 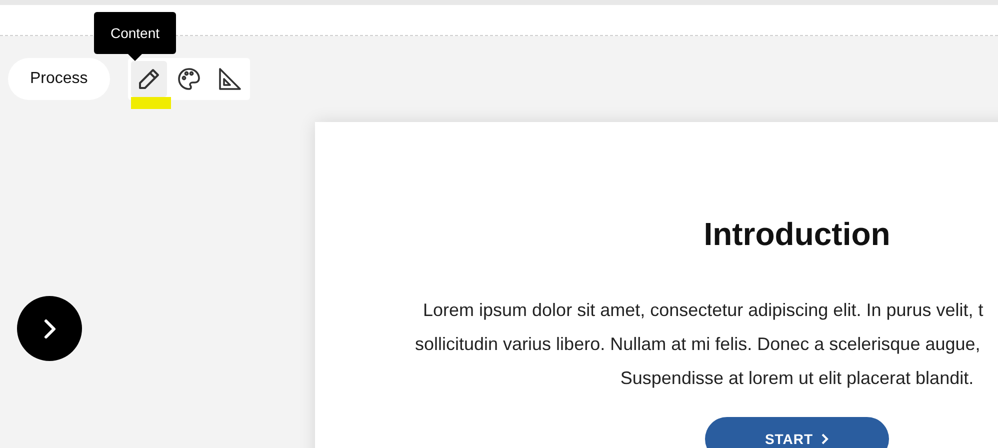 I want to click on tooltip-pointer, so click(x=135, y=57).